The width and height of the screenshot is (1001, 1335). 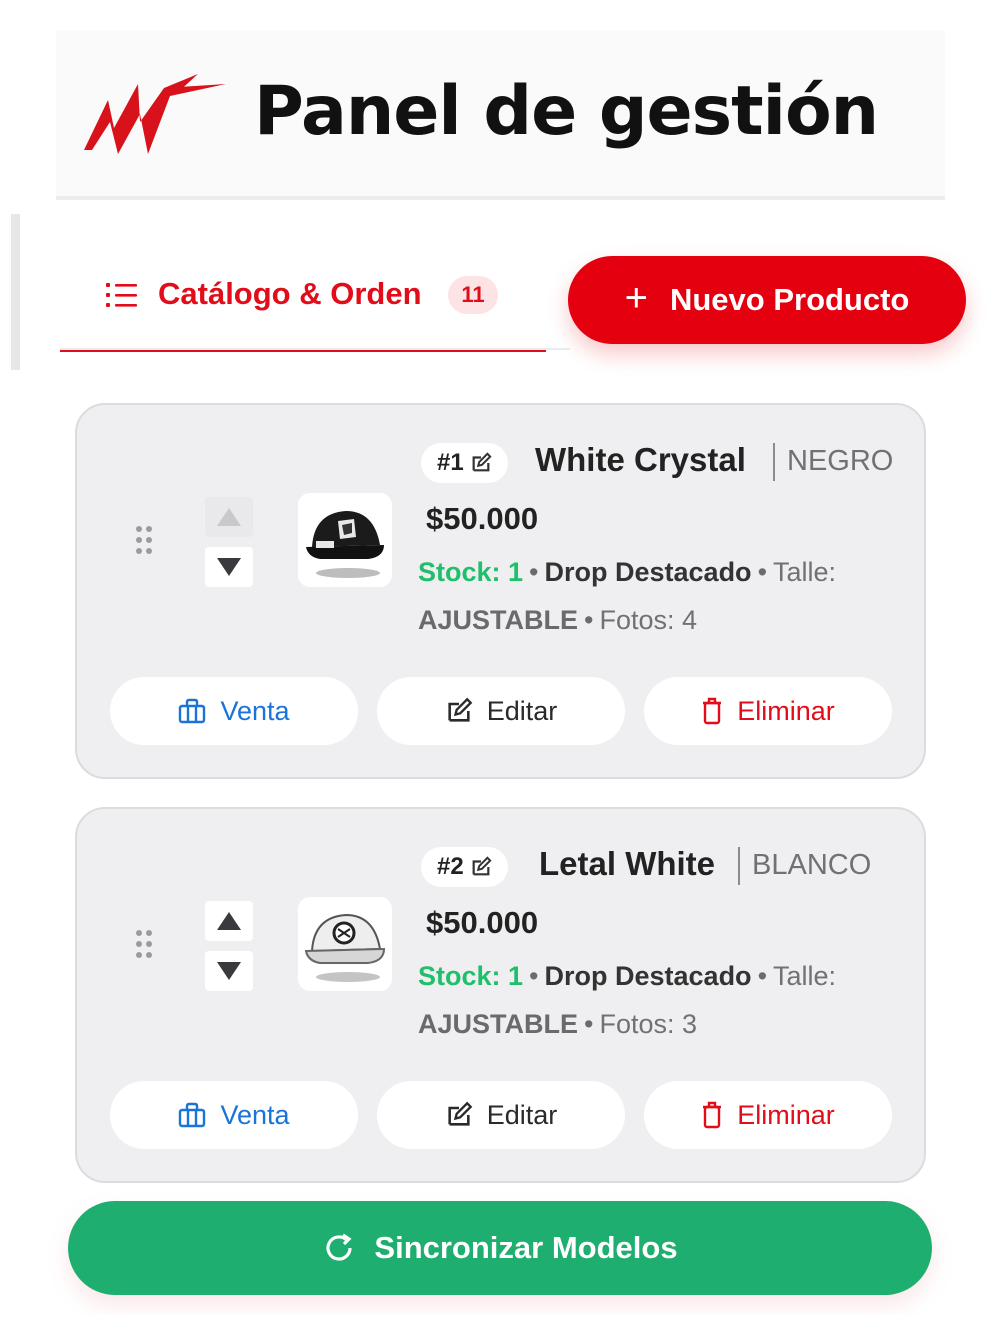 I want to click on tab-label: Catálogo & Orden, so click(x=290, y=293).